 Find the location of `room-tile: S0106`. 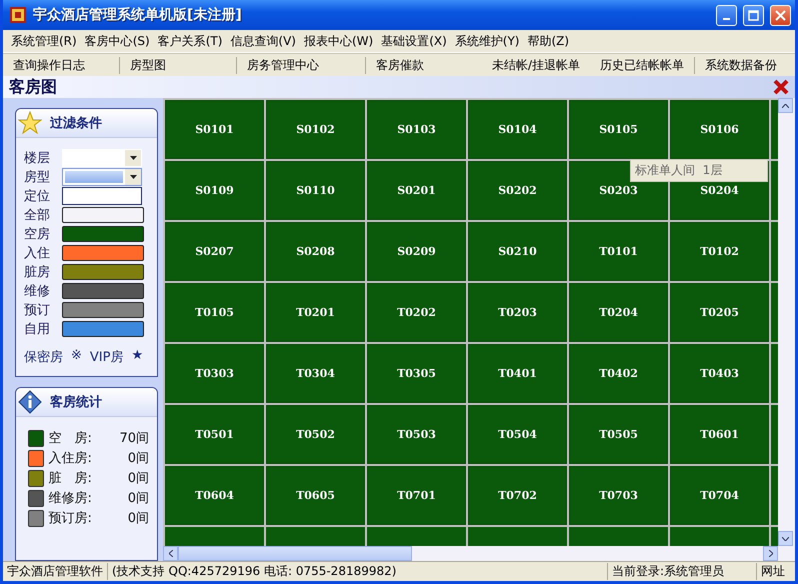

room-tile: S0106 is located at coordinates (719, 129).